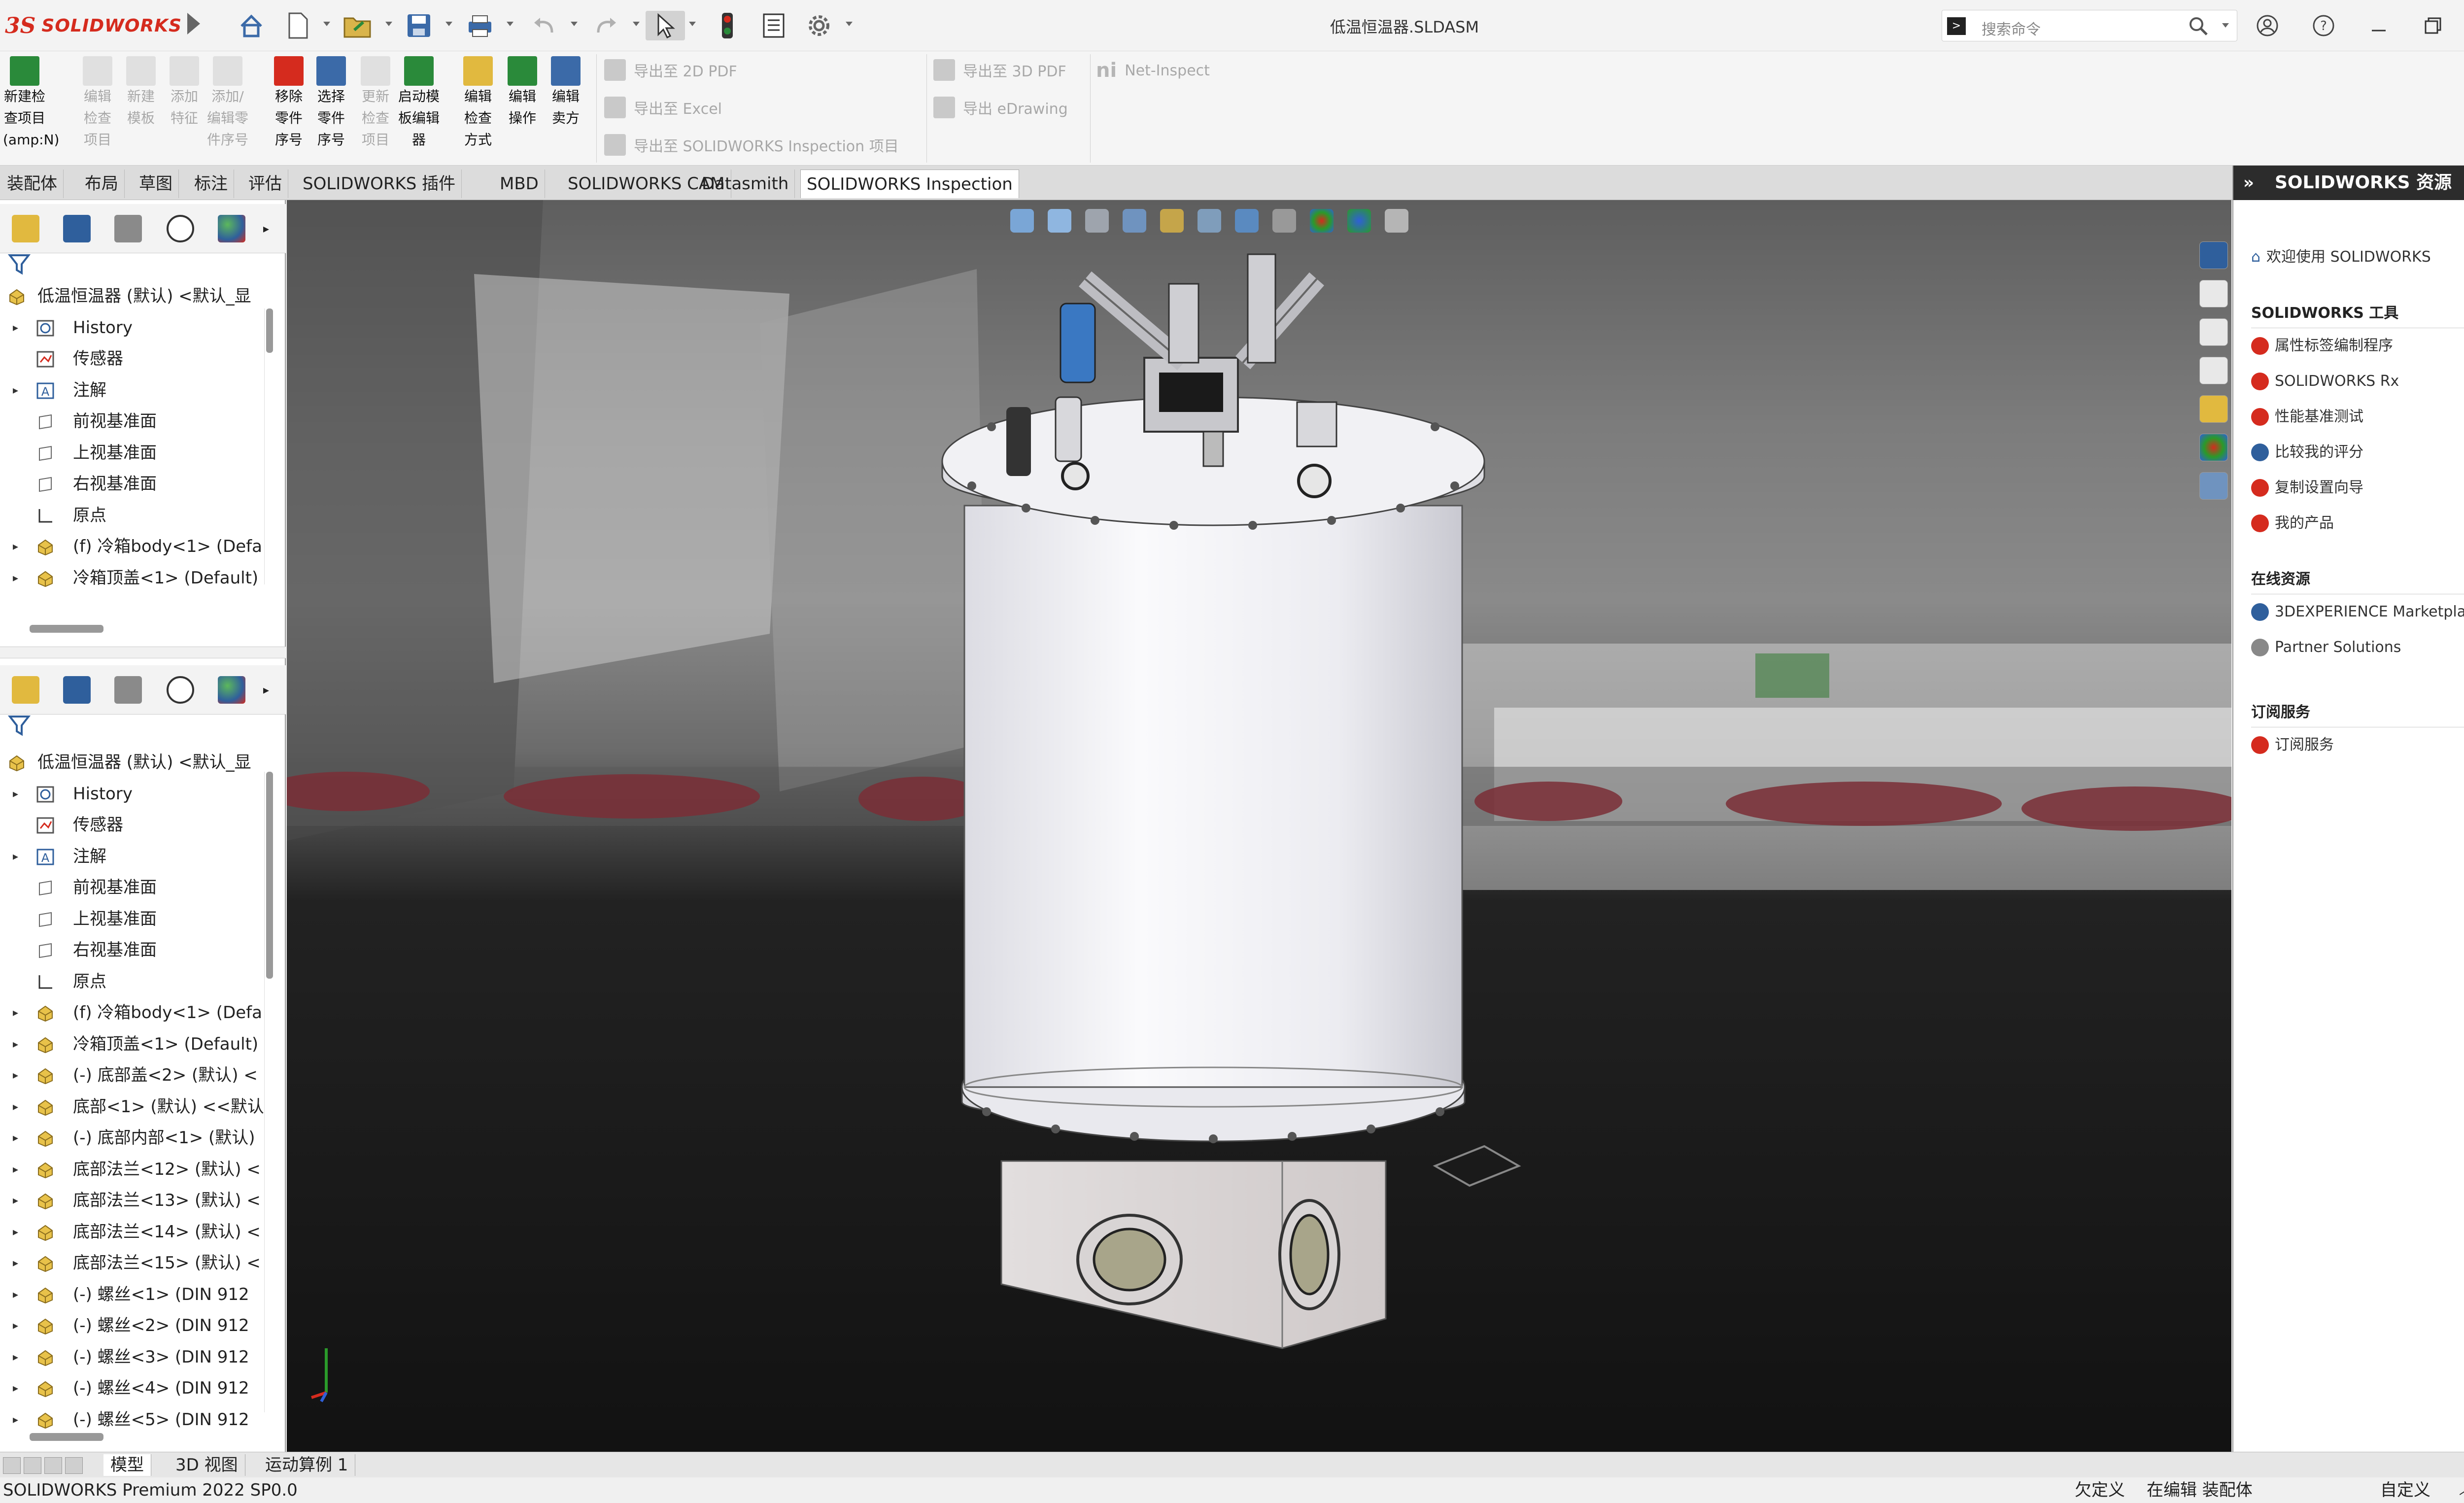  I want to click on cmd-remove-balloon-button: 移除 零件 序号, so click(288, 103).